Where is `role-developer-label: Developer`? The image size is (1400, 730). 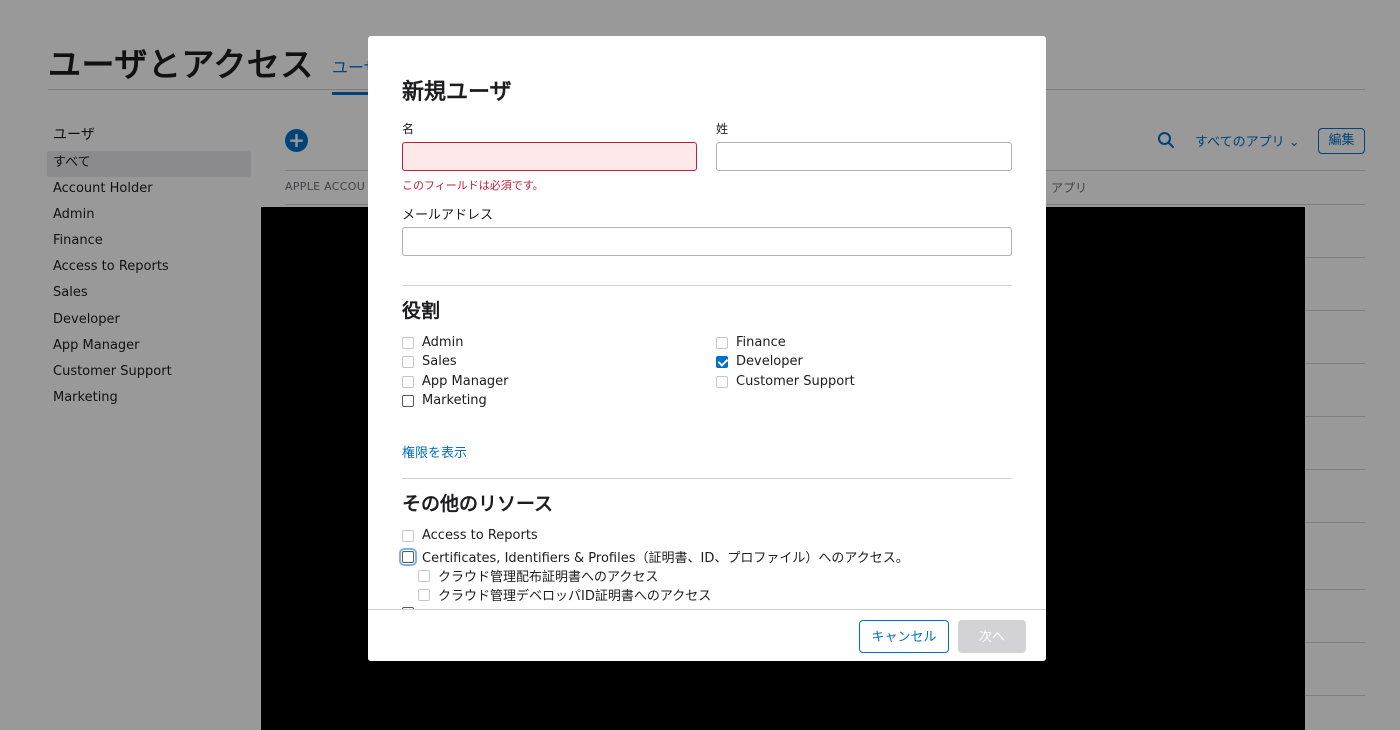
role-developer-label: Developer is located at coordinates (769, 361).